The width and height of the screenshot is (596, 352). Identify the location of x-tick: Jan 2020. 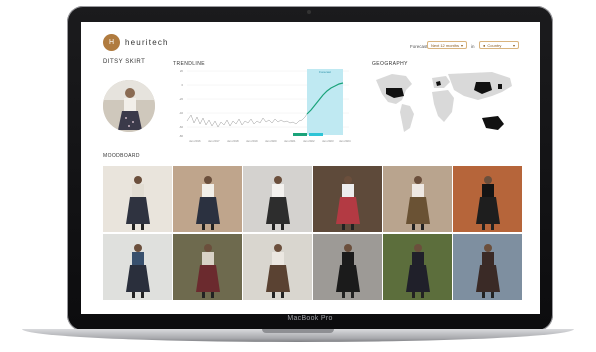
(271, 141).